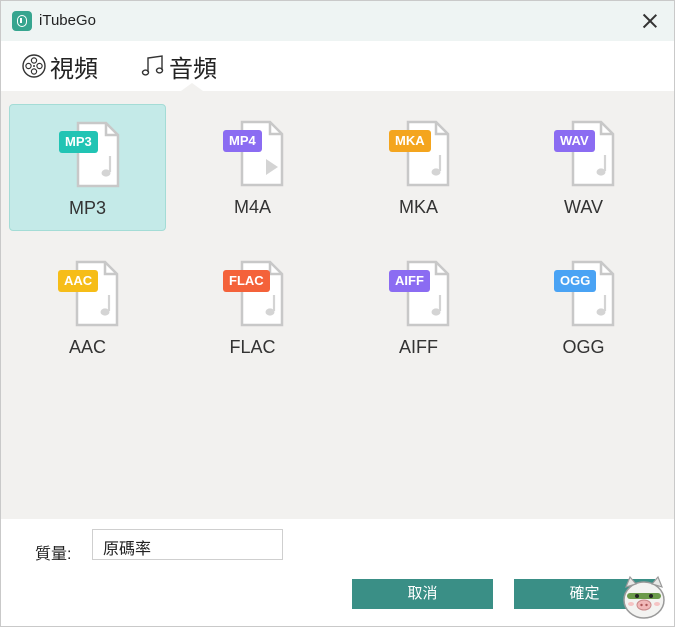 This screenshot has width=675, height=627. What do you see at coordinates (583, 167) in the screenshot?
I see `format-item-wav: WAV WAV` at bounding box center [583, 167].